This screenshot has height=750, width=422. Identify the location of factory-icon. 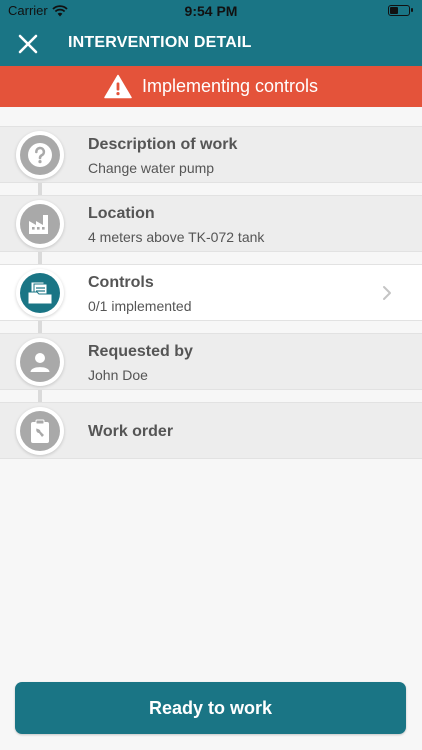
(38, 224).